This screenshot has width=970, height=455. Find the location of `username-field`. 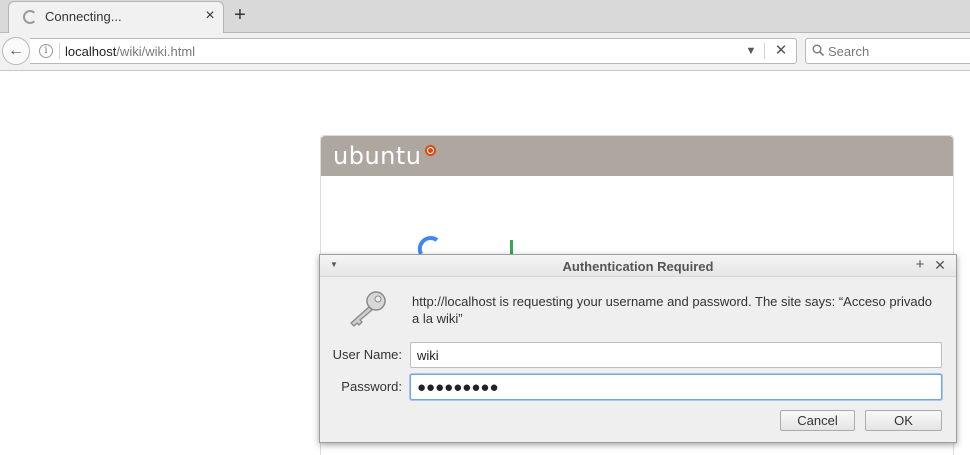

username-field is located at coordinates (676, 355).